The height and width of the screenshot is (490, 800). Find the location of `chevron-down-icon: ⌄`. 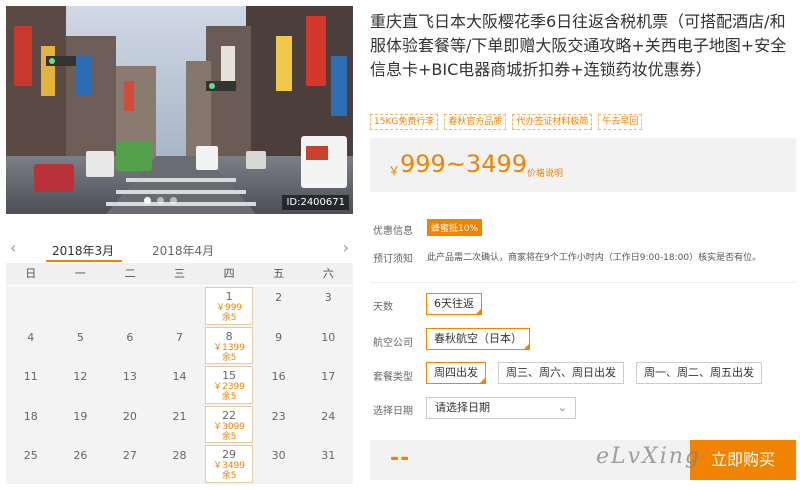

chevron-down-icon: ⌄ is located at coordinates (562, 407).